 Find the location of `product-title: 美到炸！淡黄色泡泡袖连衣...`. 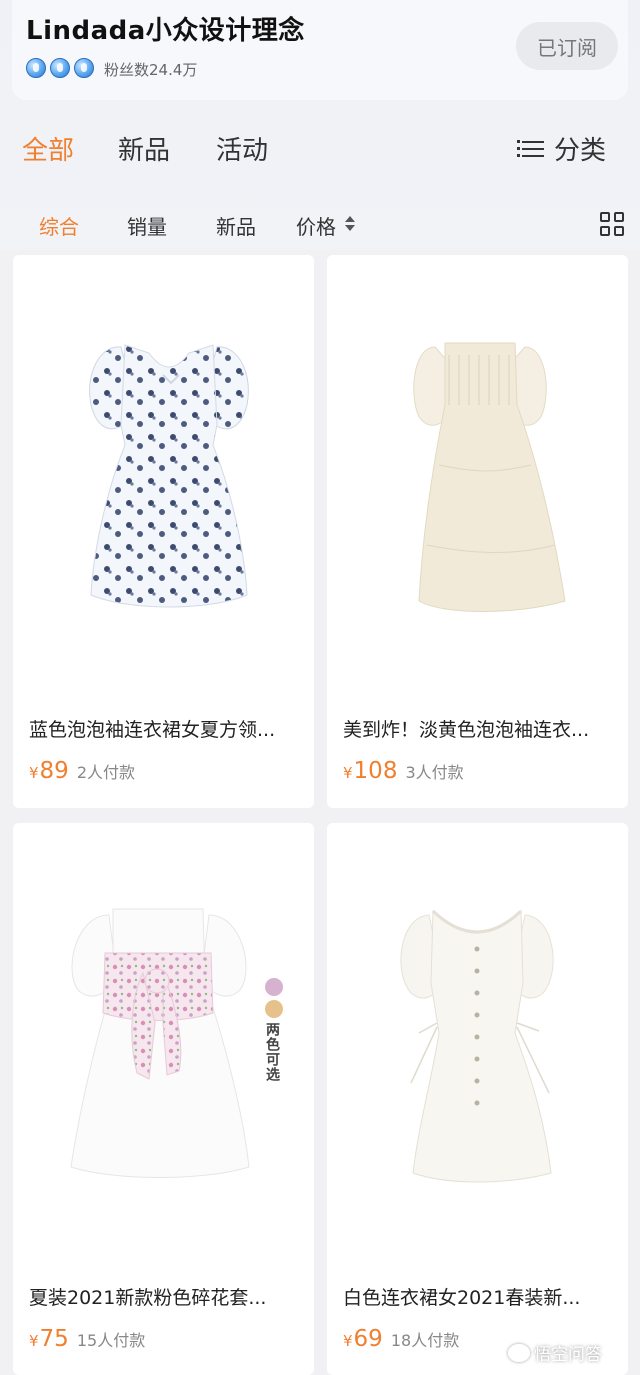

product-title: 美到炸！淡黄色泡泡袖连衣... is located at coordinates (480, 728).